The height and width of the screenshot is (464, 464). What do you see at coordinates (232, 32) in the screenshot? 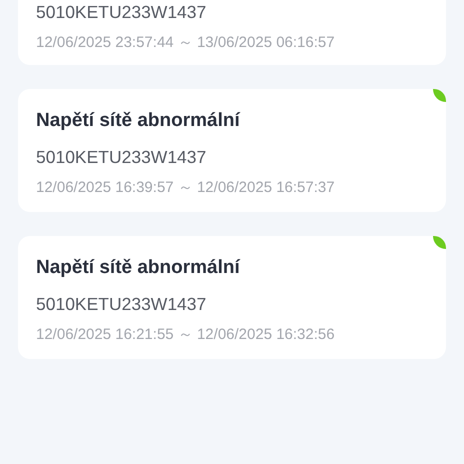
I see `alarm-card: 5010KETU233W1437 12/06/2025 23:57:44 ～ 13/06/2025 06:16:57` at bounding box center [232, 32].